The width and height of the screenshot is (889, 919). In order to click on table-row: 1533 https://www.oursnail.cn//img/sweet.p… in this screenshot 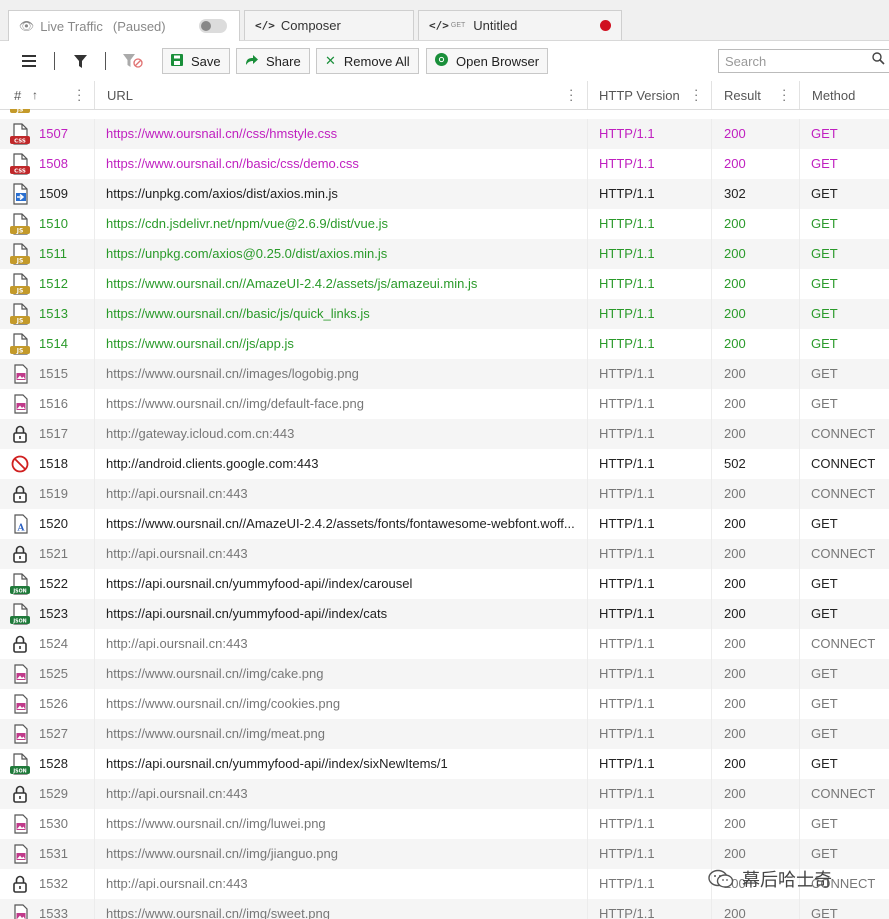, I will do `click(444, 909)`.